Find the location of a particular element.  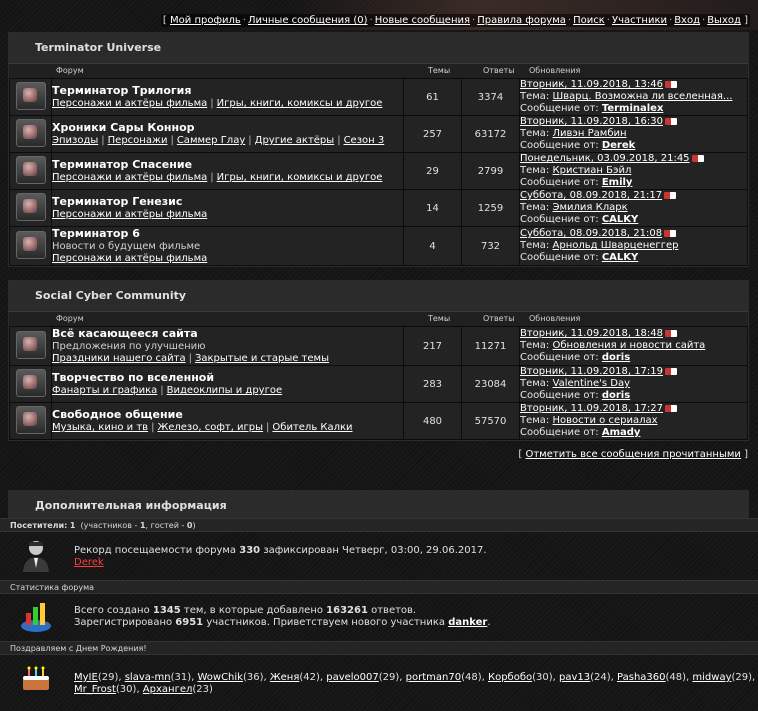

last-post-date-link: Понедельник, 03.09.2018, 21:45 is located at coordinates (605, 158).